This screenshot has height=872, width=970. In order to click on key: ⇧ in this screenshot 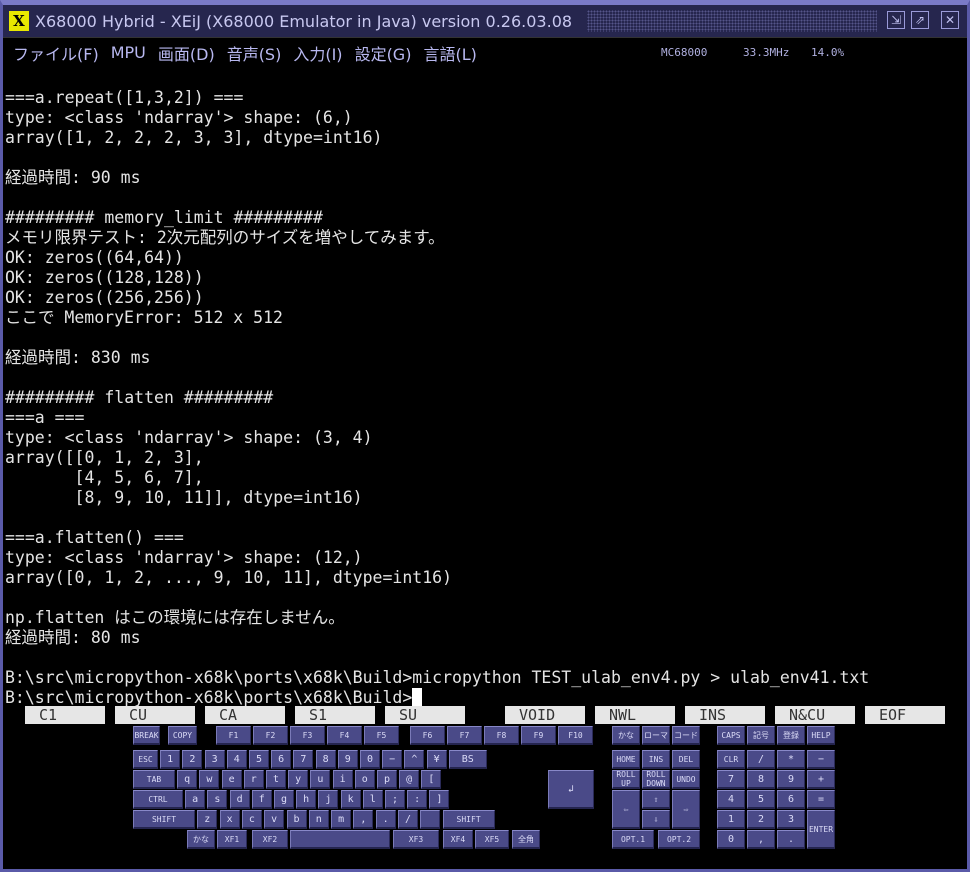, I will do `click(656, 799)`.